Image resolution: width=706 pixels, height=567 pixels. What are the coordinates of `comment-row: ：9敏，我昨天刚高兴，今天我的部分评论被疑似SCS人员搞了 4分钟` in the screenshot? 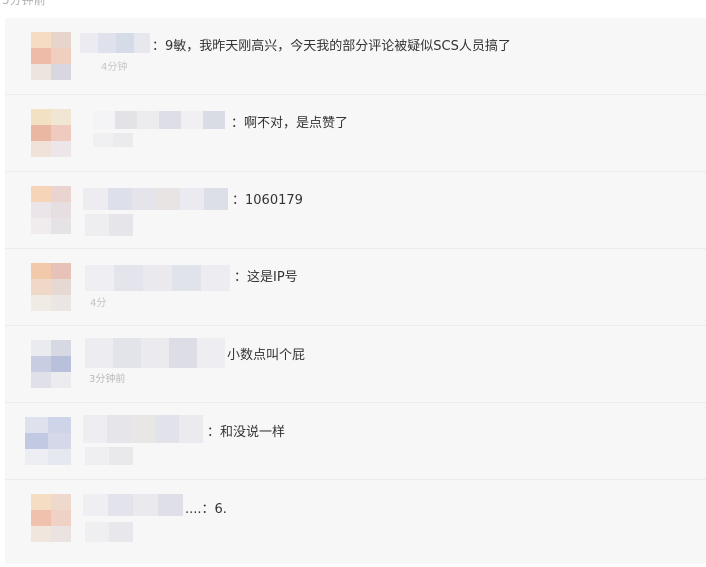 It's located at (355, 56).